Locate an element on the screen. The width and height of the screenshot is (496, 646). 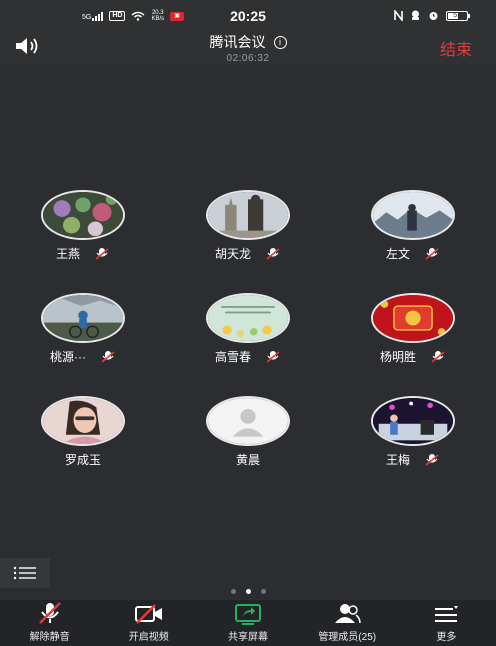
bottom-toolbar: 解除静音 开启视频 共享屏幕 管理成员(25) 更多 is located at coordinates (248, 623).